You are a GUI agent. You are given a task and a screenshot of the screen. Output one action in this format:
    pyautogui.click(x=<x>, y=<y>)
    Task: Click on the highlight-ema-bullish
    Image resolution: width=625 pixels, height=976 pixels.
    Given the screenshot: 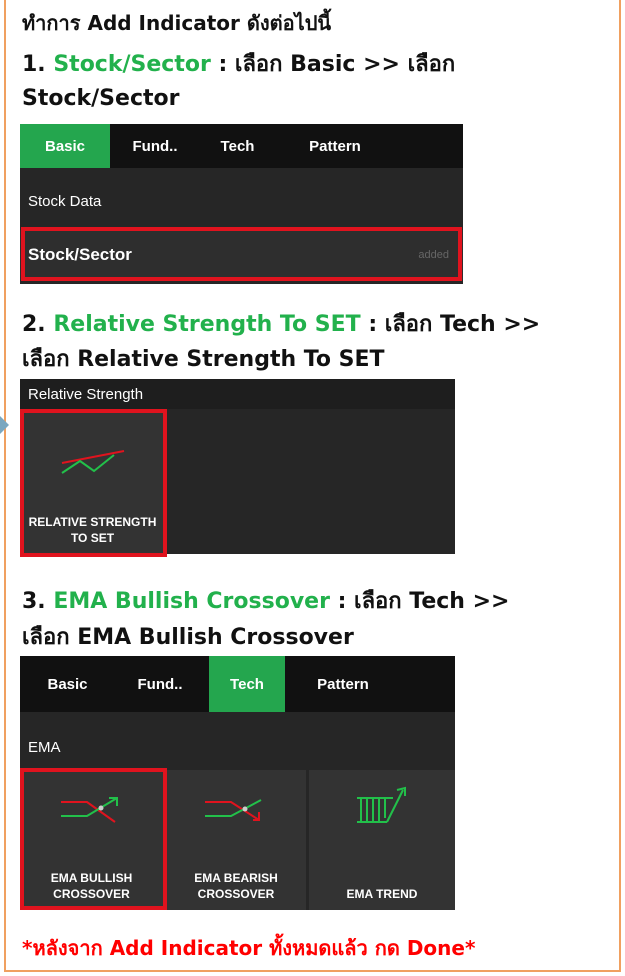 What is the action you would take?
    pyautogui.click(x=93, y=839)
    